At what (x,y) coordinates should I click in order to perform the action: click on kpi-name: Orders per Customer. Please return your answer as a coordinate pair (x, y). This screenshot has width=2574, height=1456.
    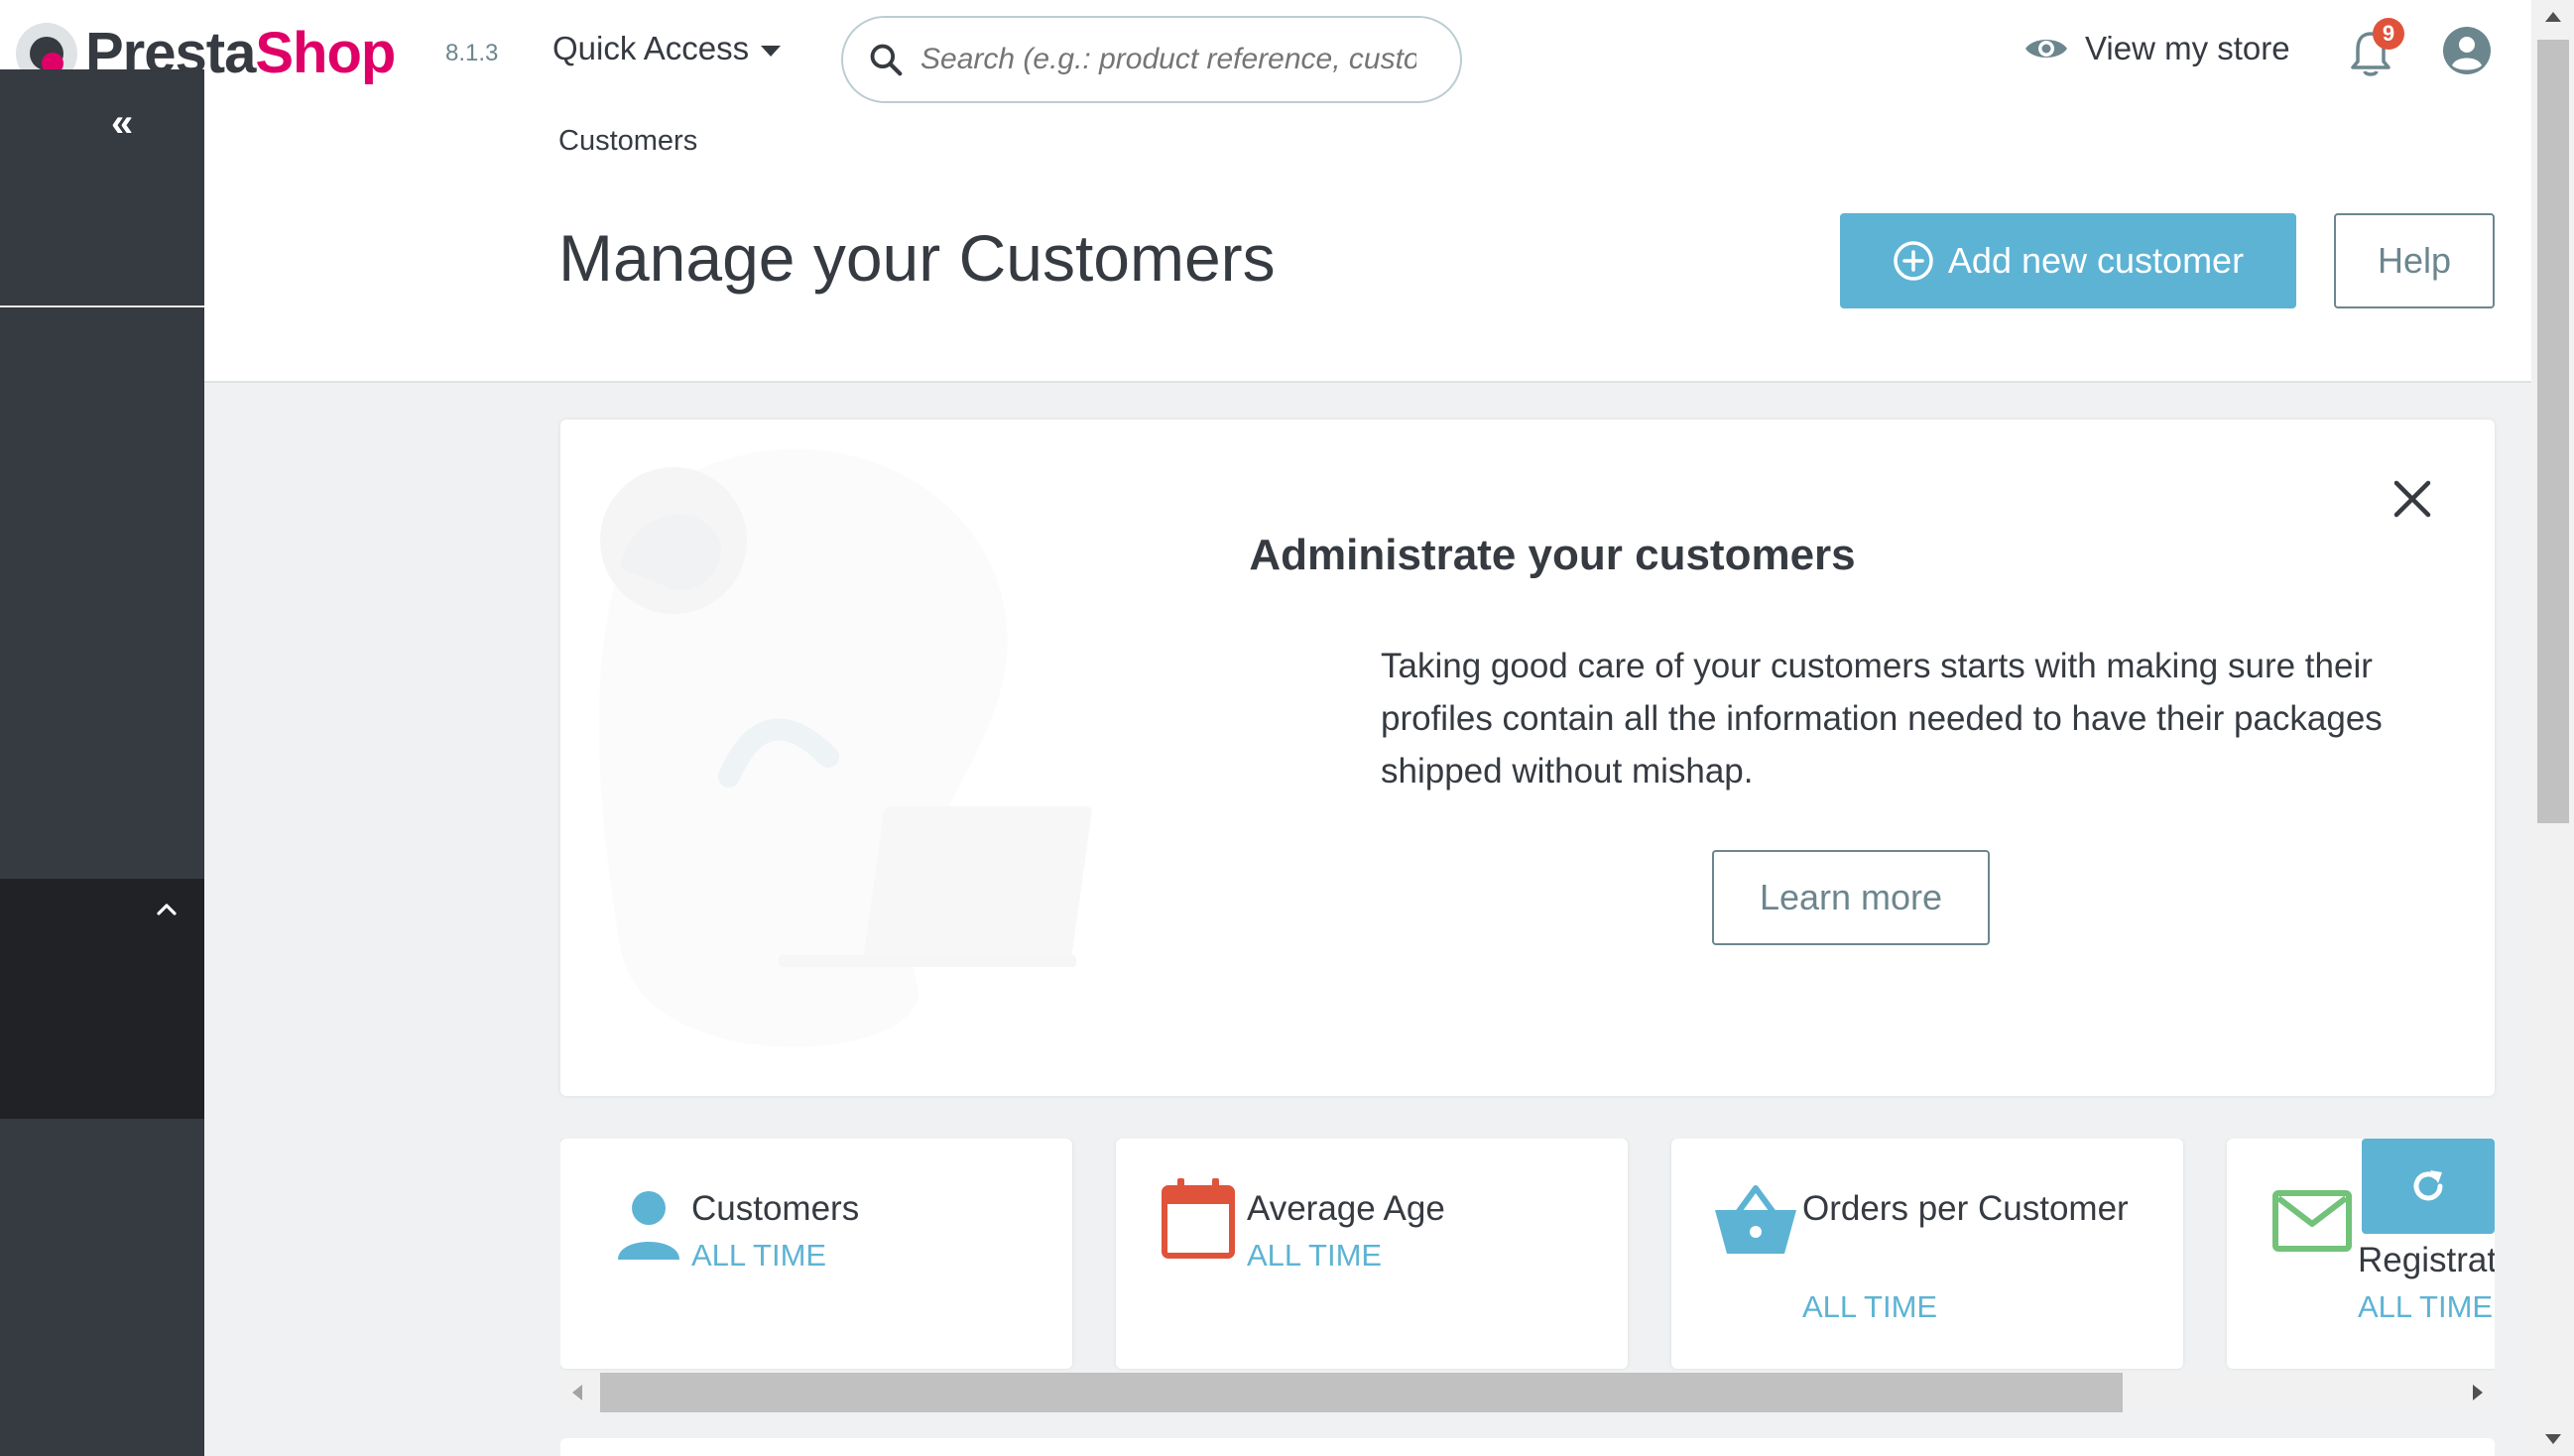
    Looking at the image, I should click on (1965, 1208).